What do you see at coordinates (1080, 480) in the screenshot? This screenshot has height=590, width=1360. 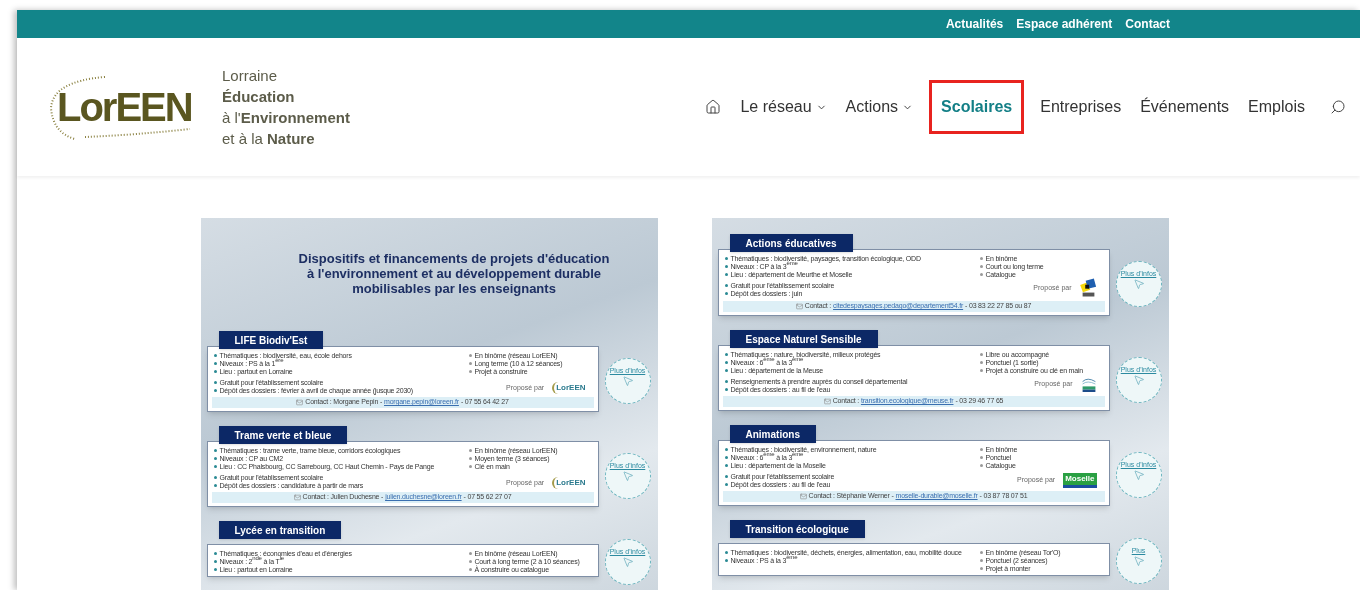 I see `partner-logo: Moselle` at bounding box center [1080, 480].